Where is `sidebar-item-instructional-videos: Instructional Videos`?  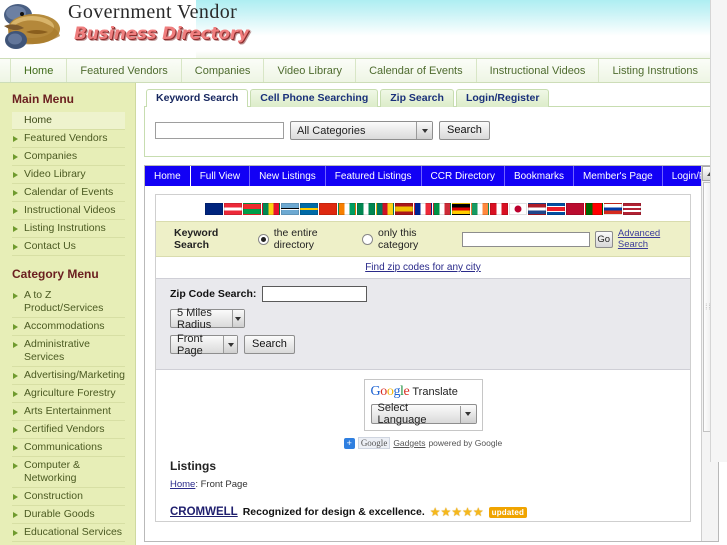
sidebar-item-instructional-videos: Instructional Videos is located at coordinates (68, 211).